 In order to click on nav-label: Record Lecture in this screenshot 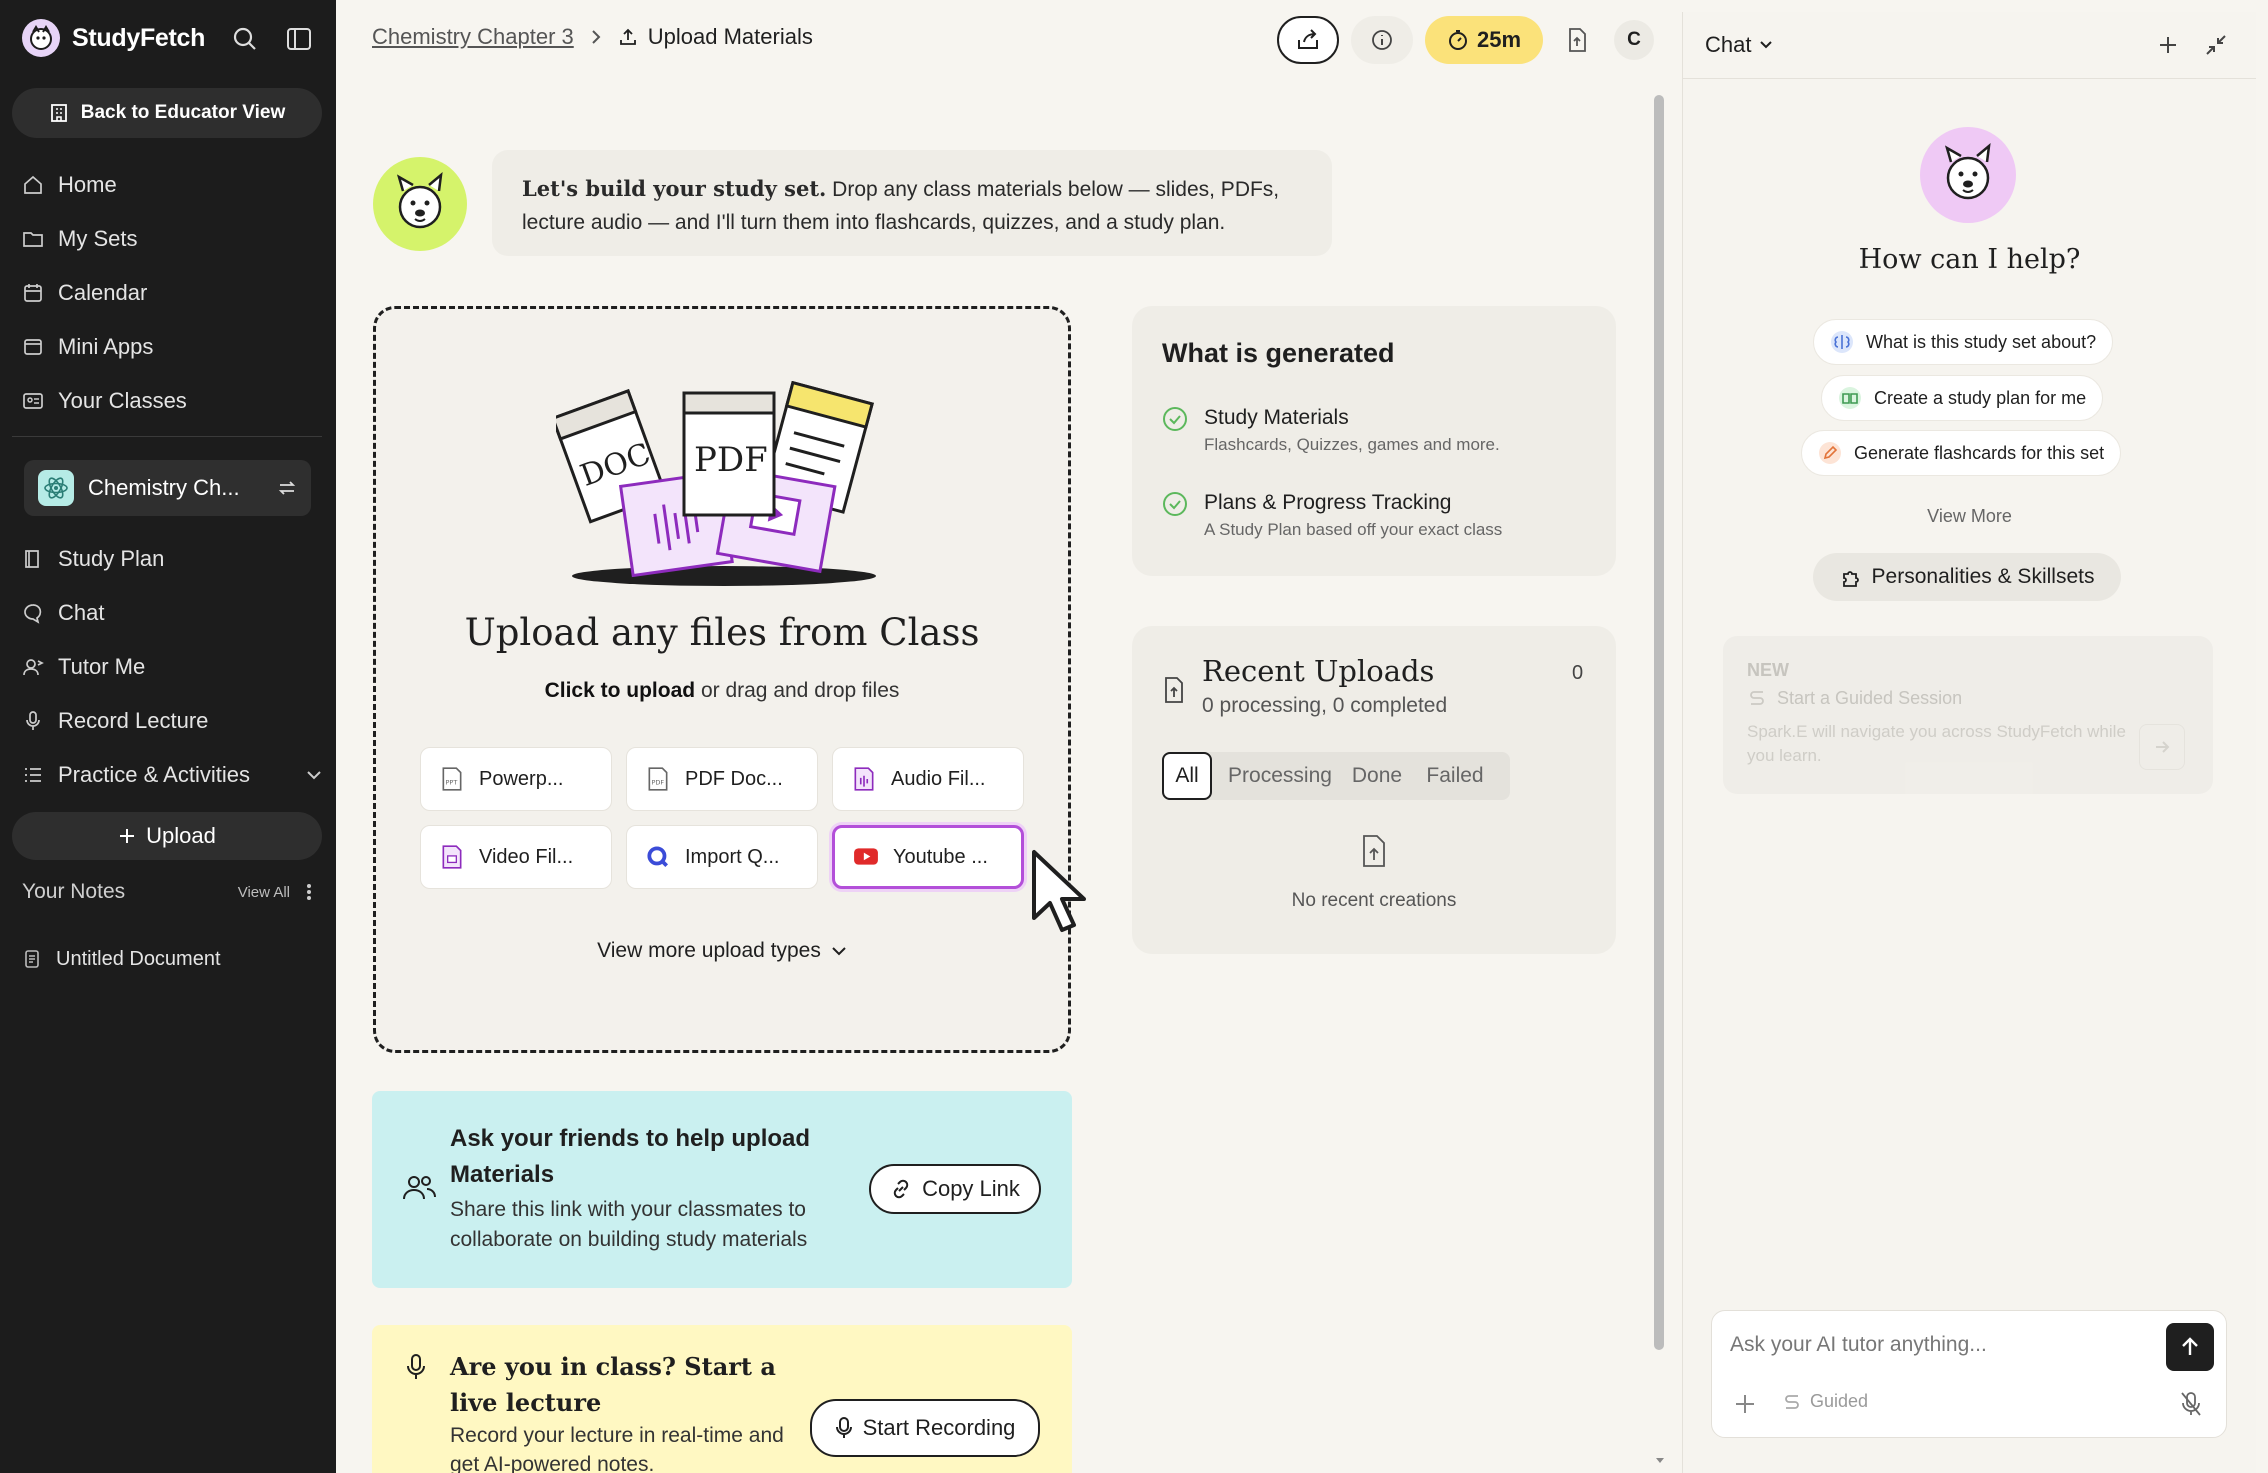, I will do `click(133, 720)`.